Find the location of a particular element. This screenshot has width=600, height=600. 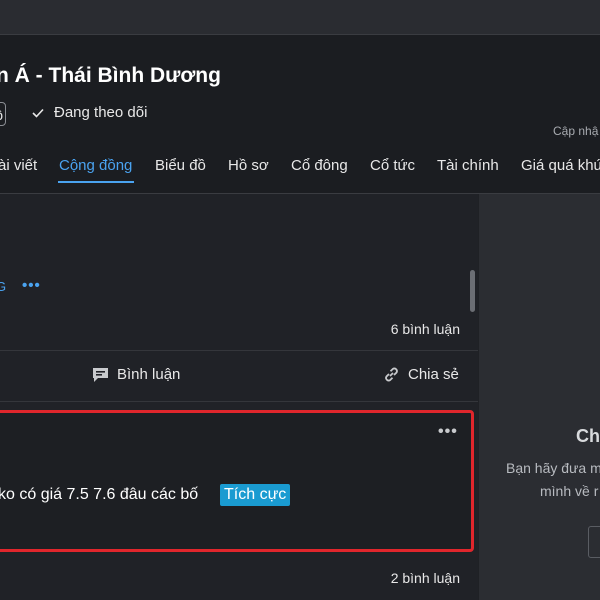

tab-community: Cộng đồng is located at coordinates (95, 165).